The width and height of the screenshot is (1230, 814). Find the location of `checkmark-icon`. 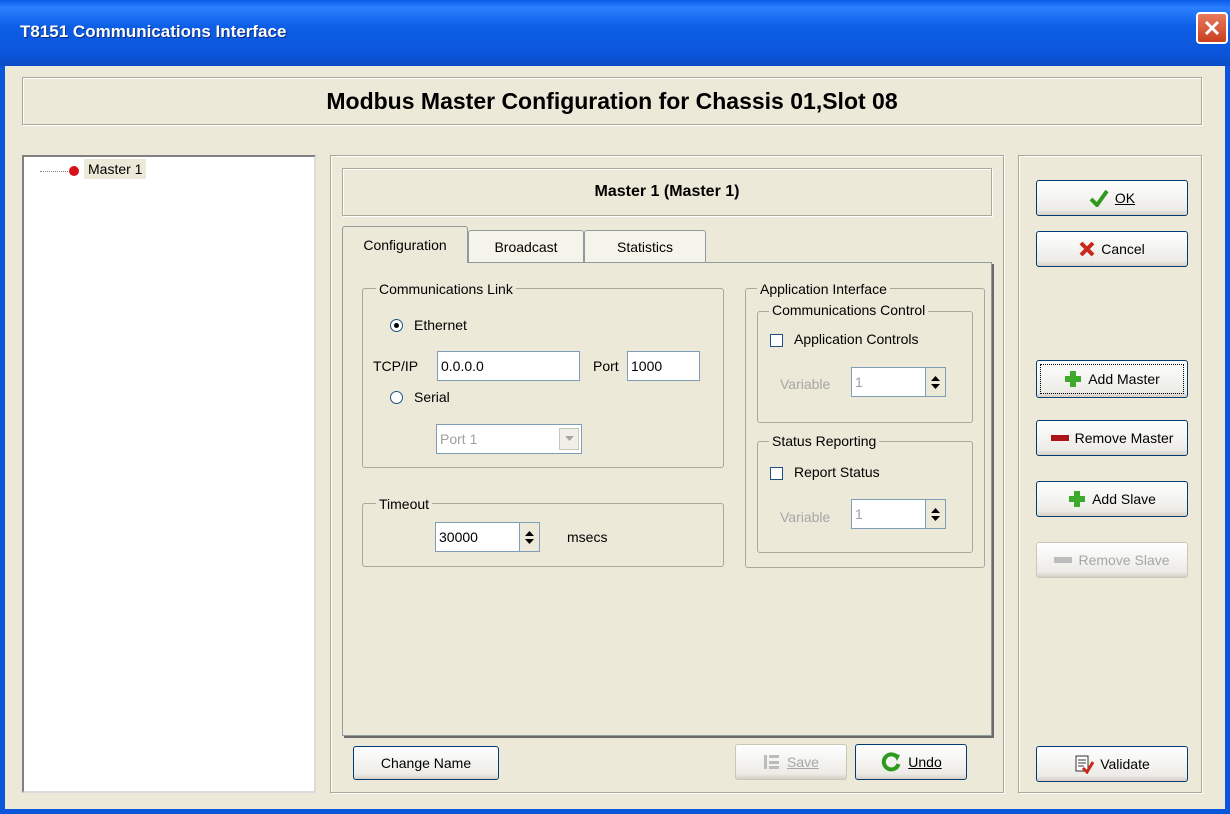

checkmark-icon is located at coordinates (1099, 198).